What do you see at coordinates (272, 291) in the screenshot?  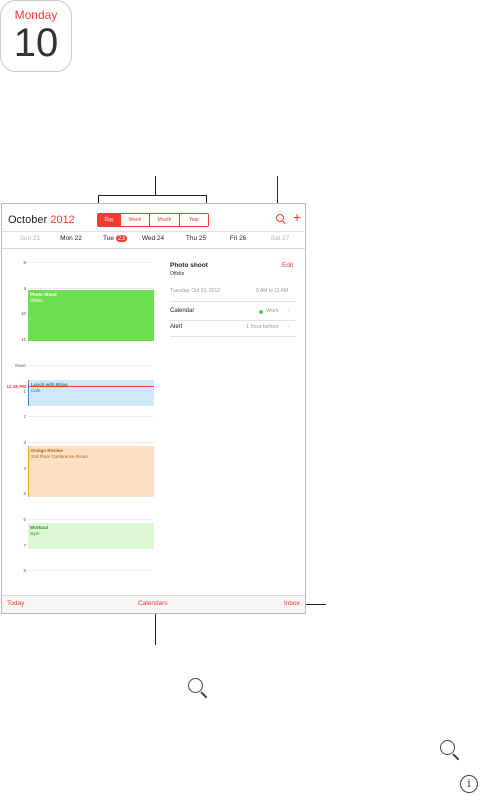 I see `event-detail-time: 9 AM to 11 AM` at bounding box center [272, 291].